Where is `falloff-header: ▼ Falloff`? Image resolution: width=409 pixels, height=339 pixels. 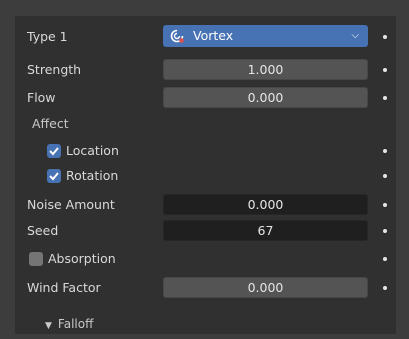
falloff-header: ▼ Falloff is located at coordinates (205, 326).